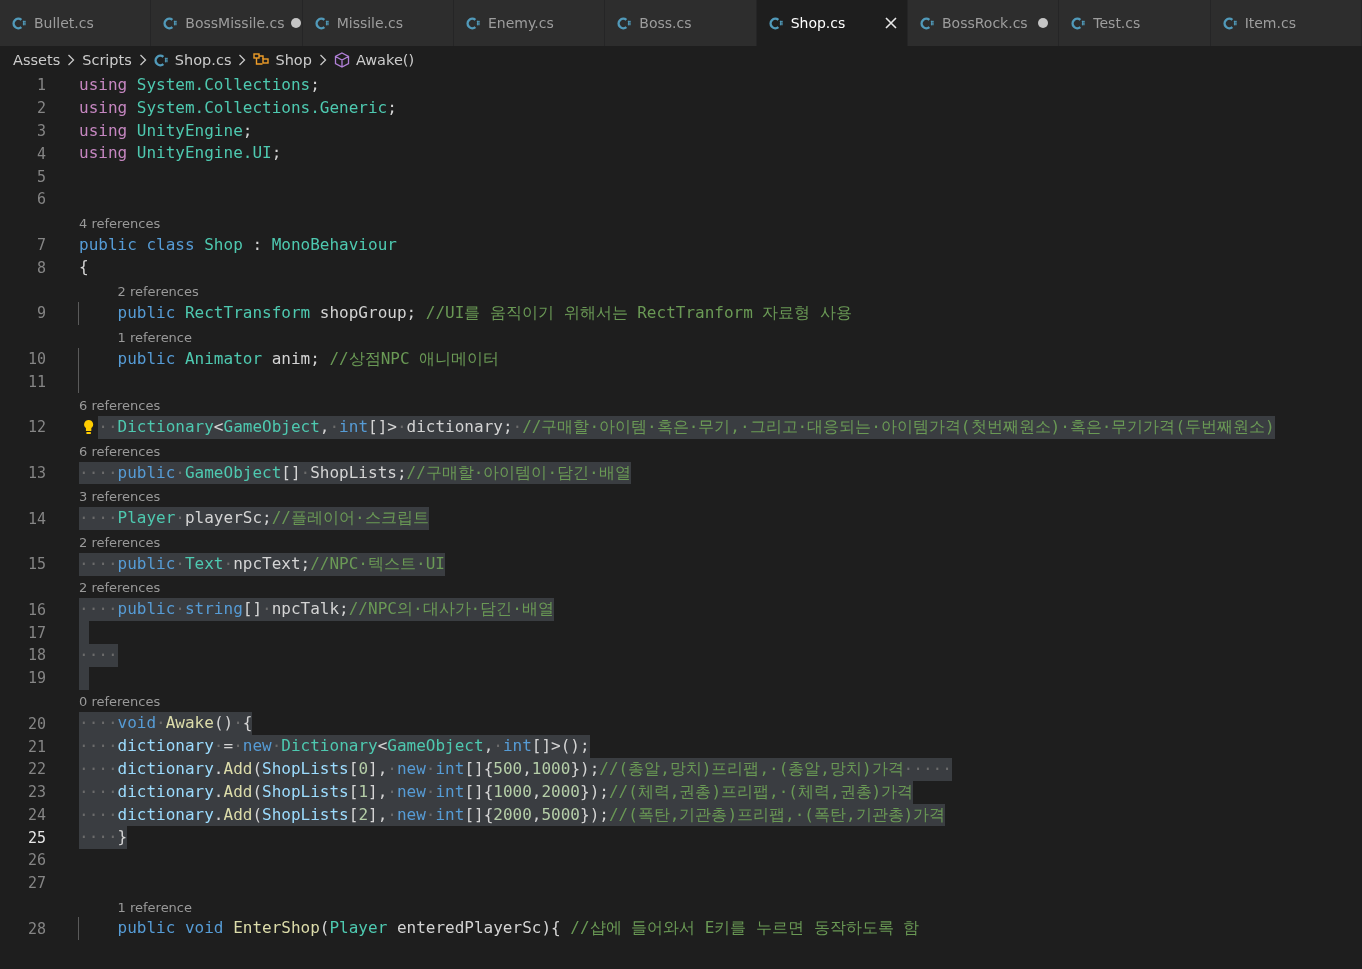 The height and width of the screenshot is (969, 1362). What do you see at coordinates (36, 792) in the screenshot?
I see `line-number: 23` at bounding box center [36, 792].